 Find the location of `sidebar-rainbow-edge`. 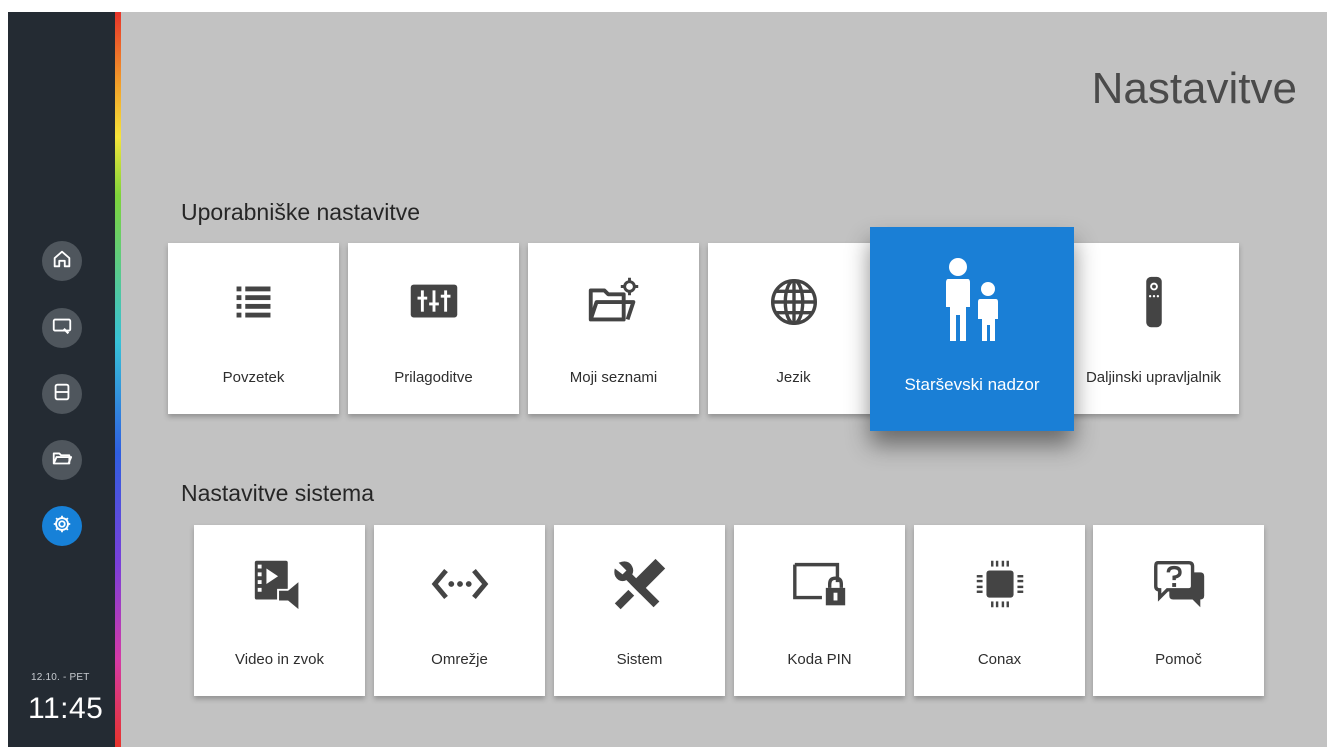

sidebar-rainbow-edge is located at coordinates (118, 379).